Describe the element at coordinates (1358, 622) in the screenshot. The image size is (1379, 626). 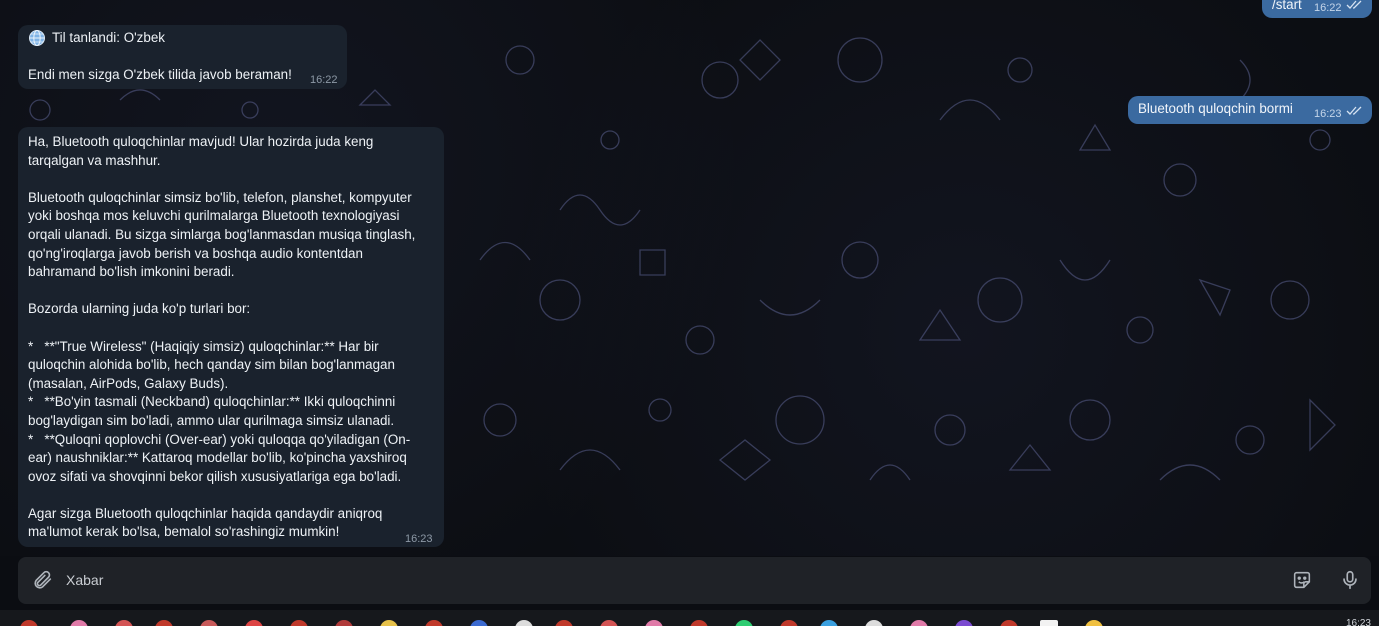
I see `taskbar-clock: 16:23` at that location.